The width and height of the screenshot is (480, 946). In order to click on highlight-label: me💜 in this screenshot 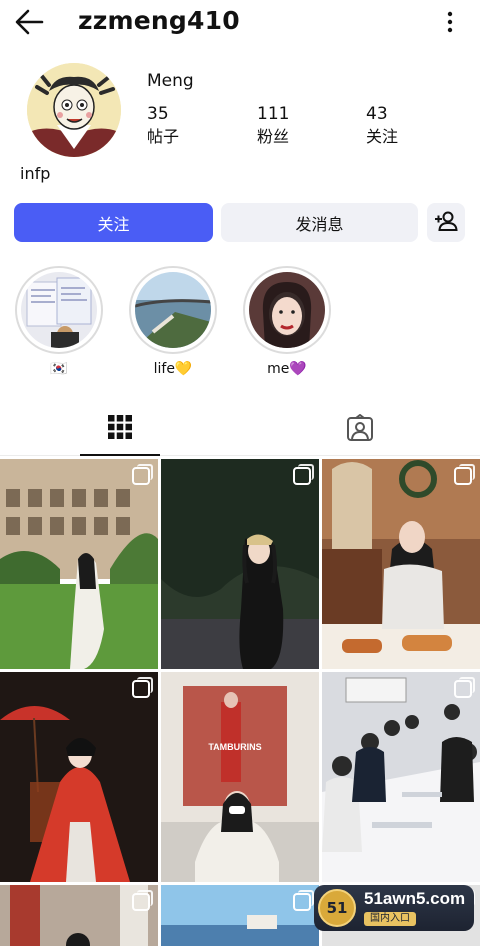, I will do `click(287, 369)`.